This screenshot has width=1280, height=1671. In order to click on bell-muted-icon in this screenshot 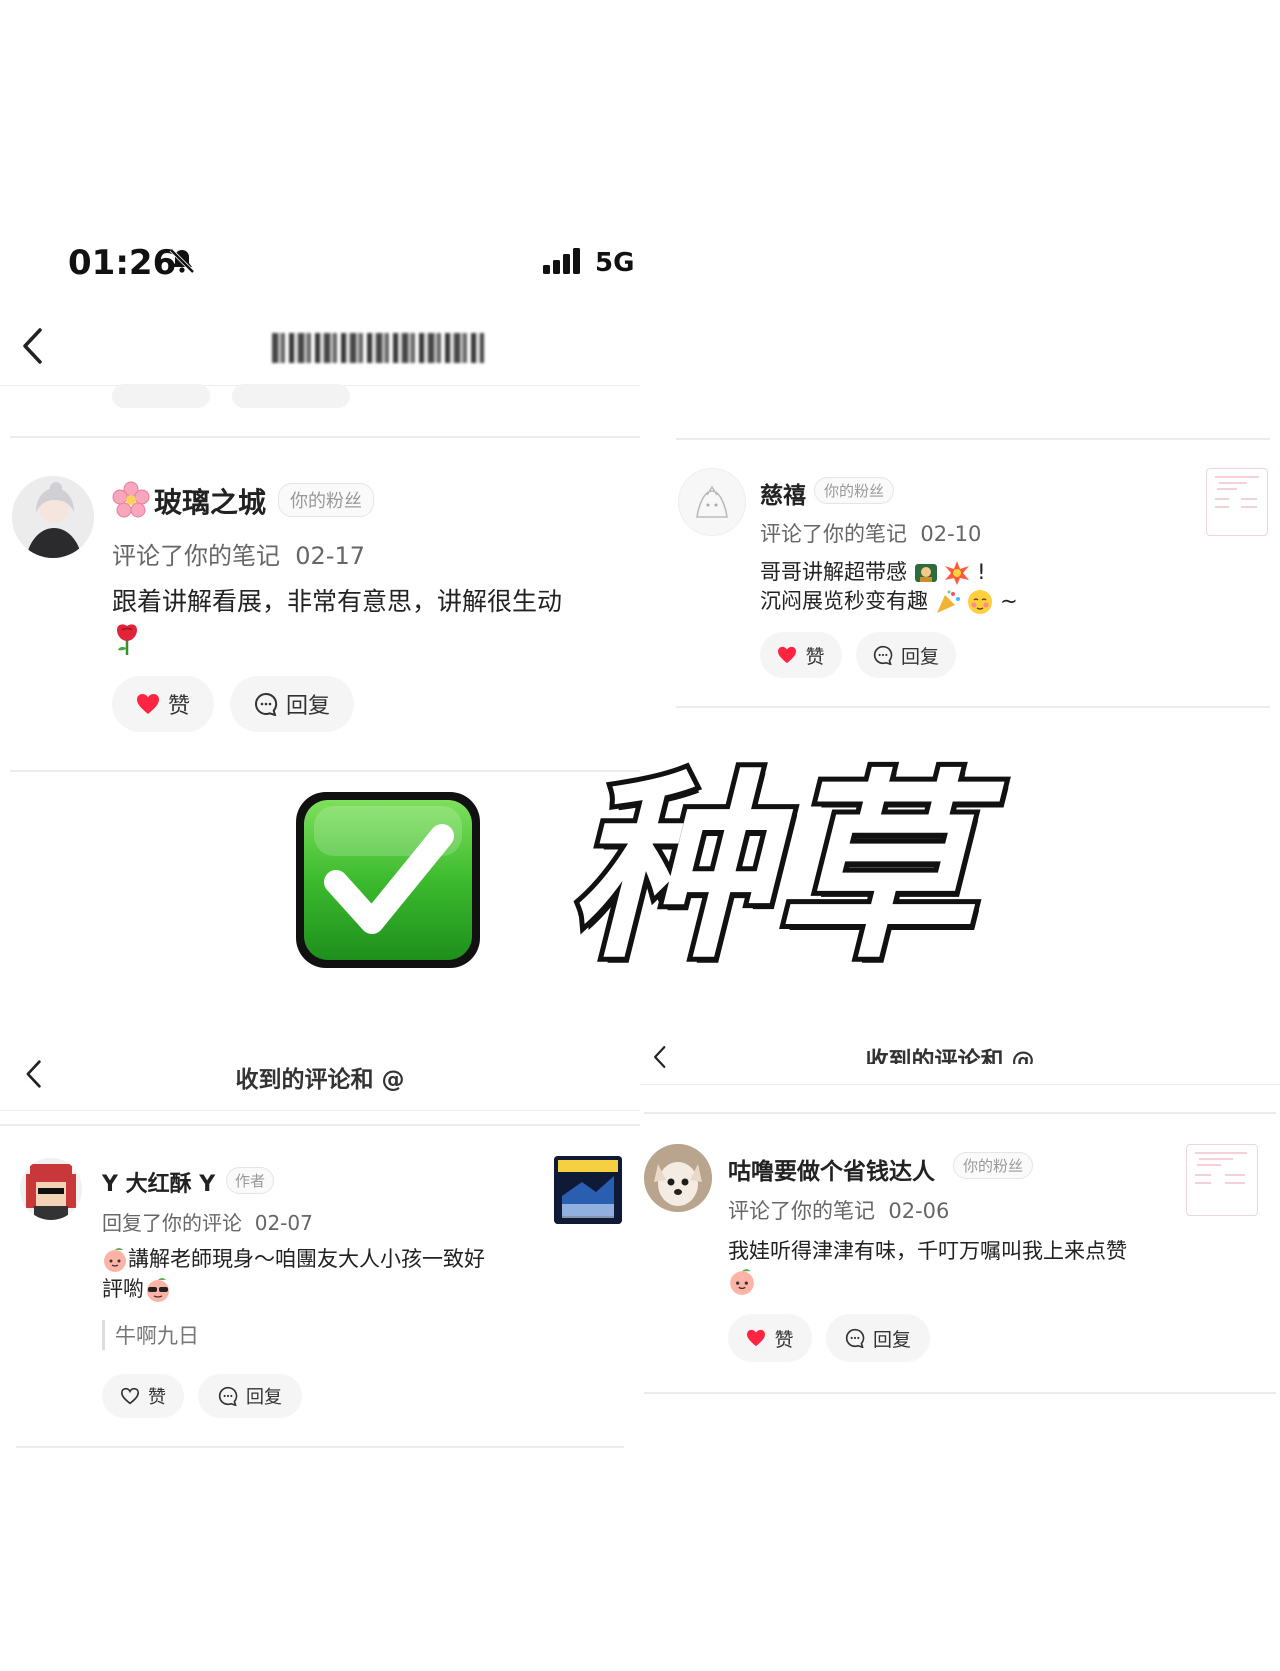, I will do `click(182, 261)`.